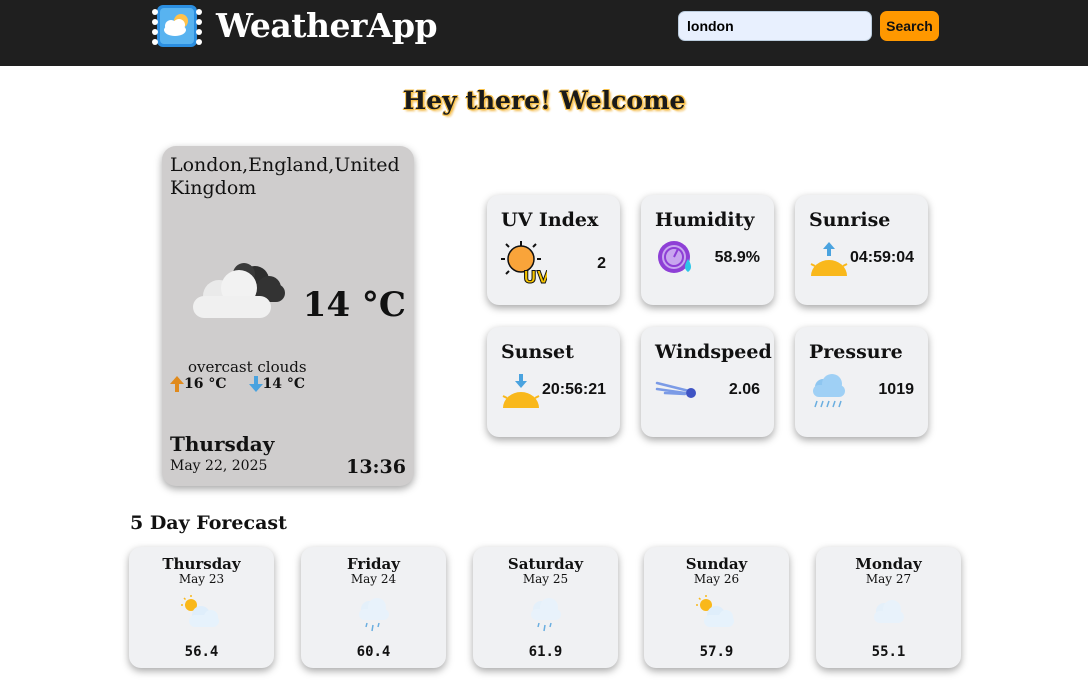  Describe the element at coordinates (889, 611) in the screenshot. I see `cloud-icon` at that location.